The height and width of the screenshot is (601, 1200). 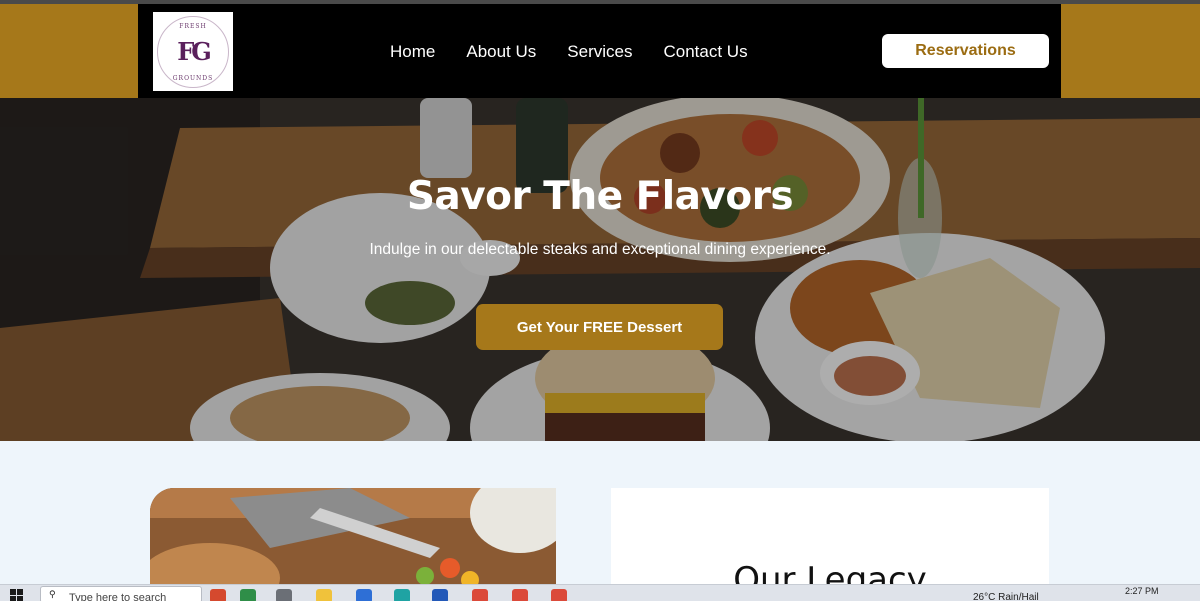 I want to click on free-dessert-button: Get Your FREE Dessert, so click(x=599, y=327).